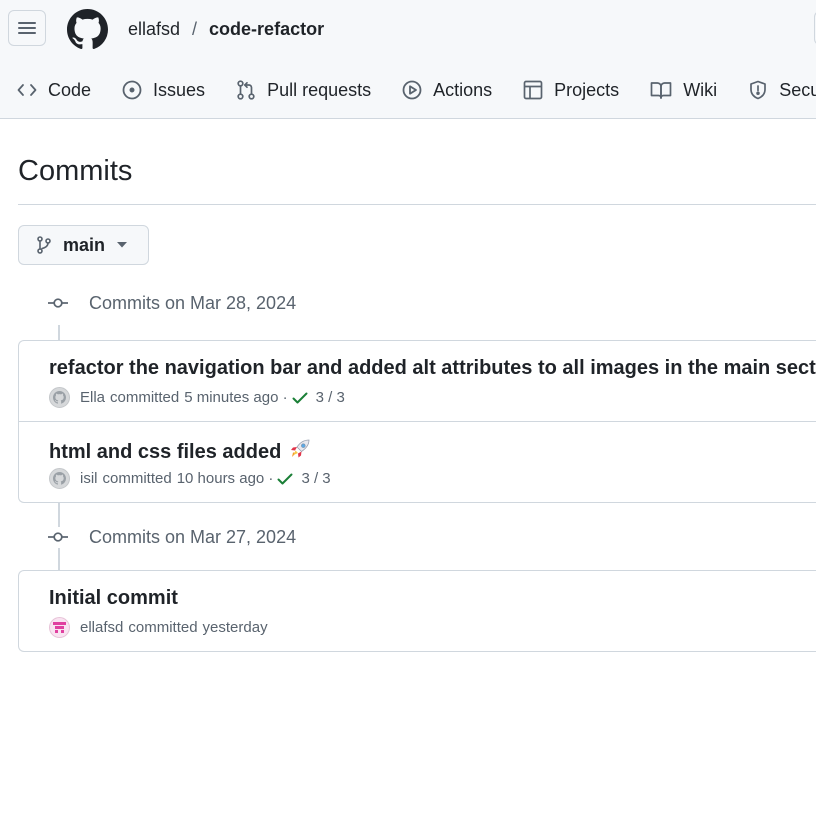  I want to click on tab-pull-requests: Pull requests, so click(303, 90).